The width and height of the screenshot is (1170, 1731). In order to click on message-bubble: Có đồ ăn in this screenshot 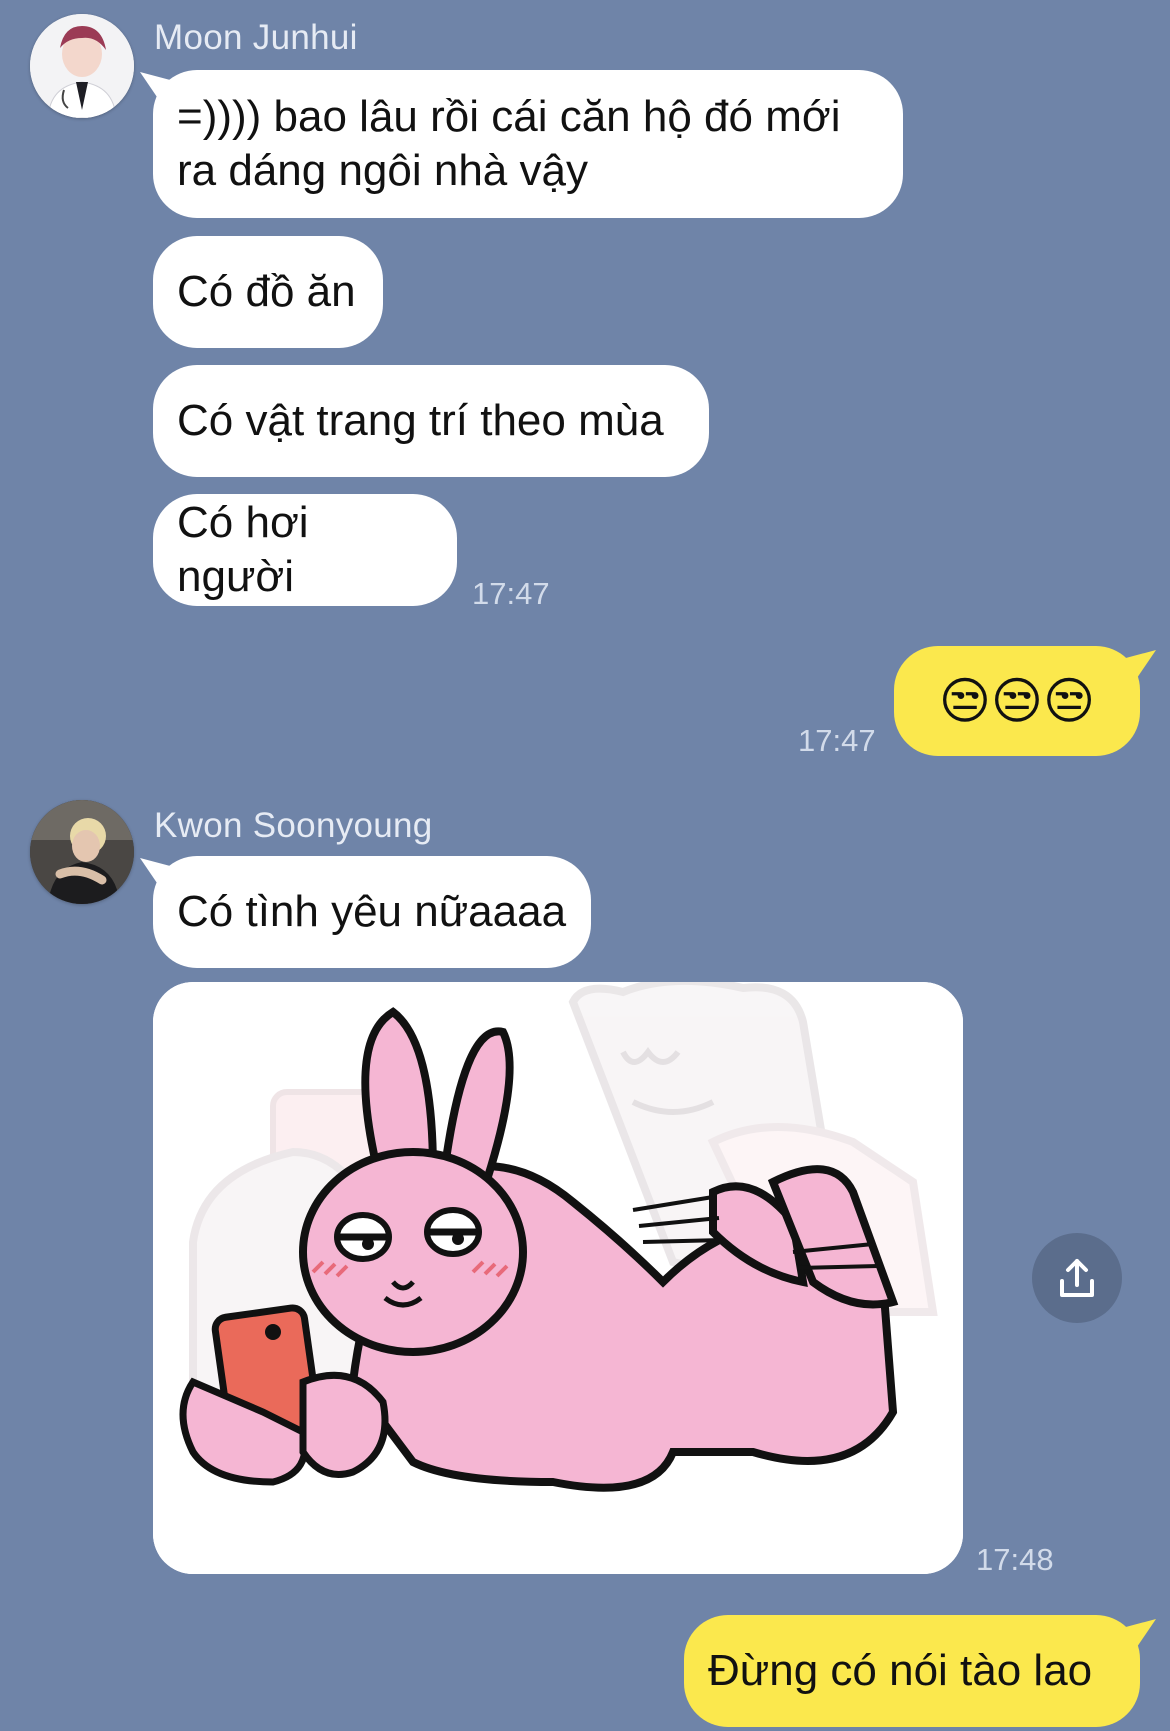, I will do `click(268, 292)`.